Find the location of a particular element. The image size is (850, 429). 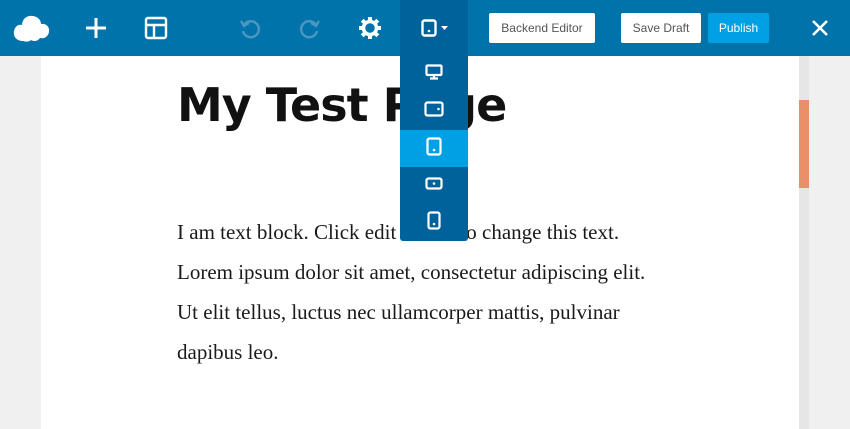

redo-icon is located at coordinates (310, 28).